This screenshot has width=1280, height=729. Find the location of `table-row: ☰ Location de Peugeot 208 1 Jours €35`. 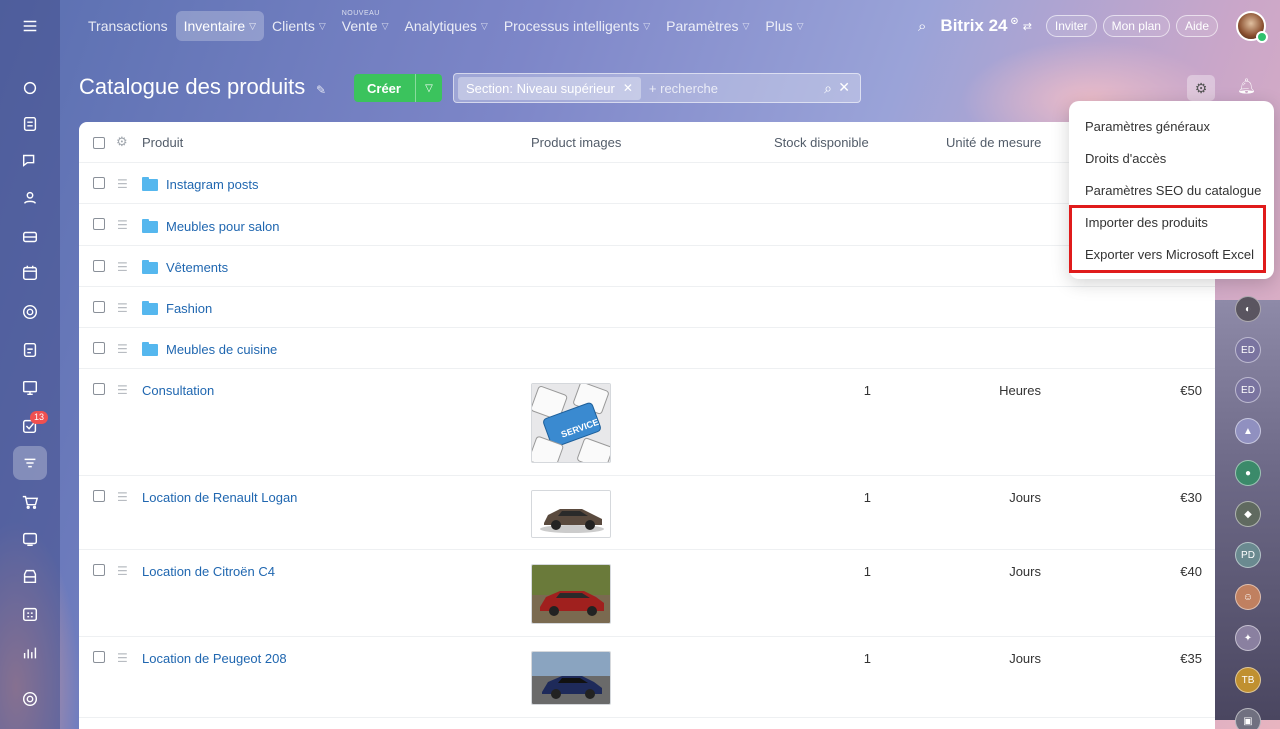

table-row: ☰ Location de Peugeot 208 1 Jours €35 is located at coordinates (647, 677).